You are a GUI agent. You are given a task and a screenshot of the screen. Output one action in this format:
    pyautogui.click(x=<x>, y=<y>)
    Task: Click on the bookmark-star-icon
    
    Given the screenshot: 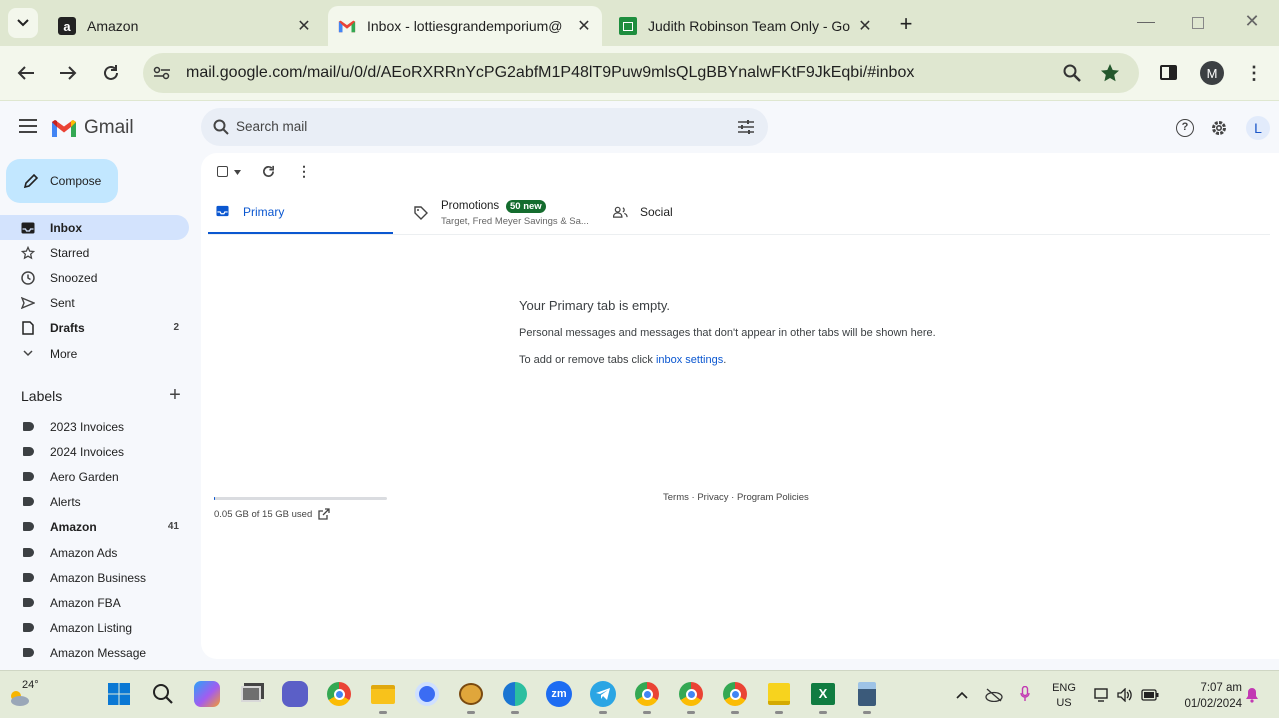 What is the action you would take?
    pyautogui.click(x=1110, y=73)
    